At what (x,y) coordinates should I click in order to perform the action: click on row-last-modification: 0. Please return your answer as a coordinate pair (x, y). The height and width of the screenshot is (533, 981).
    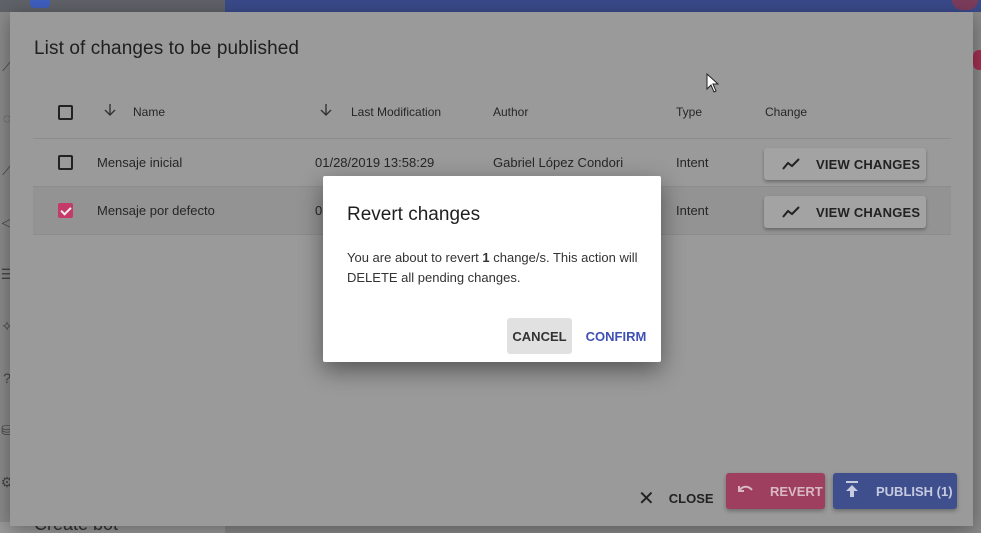
    Looking at the image, I should click on (319, 210).